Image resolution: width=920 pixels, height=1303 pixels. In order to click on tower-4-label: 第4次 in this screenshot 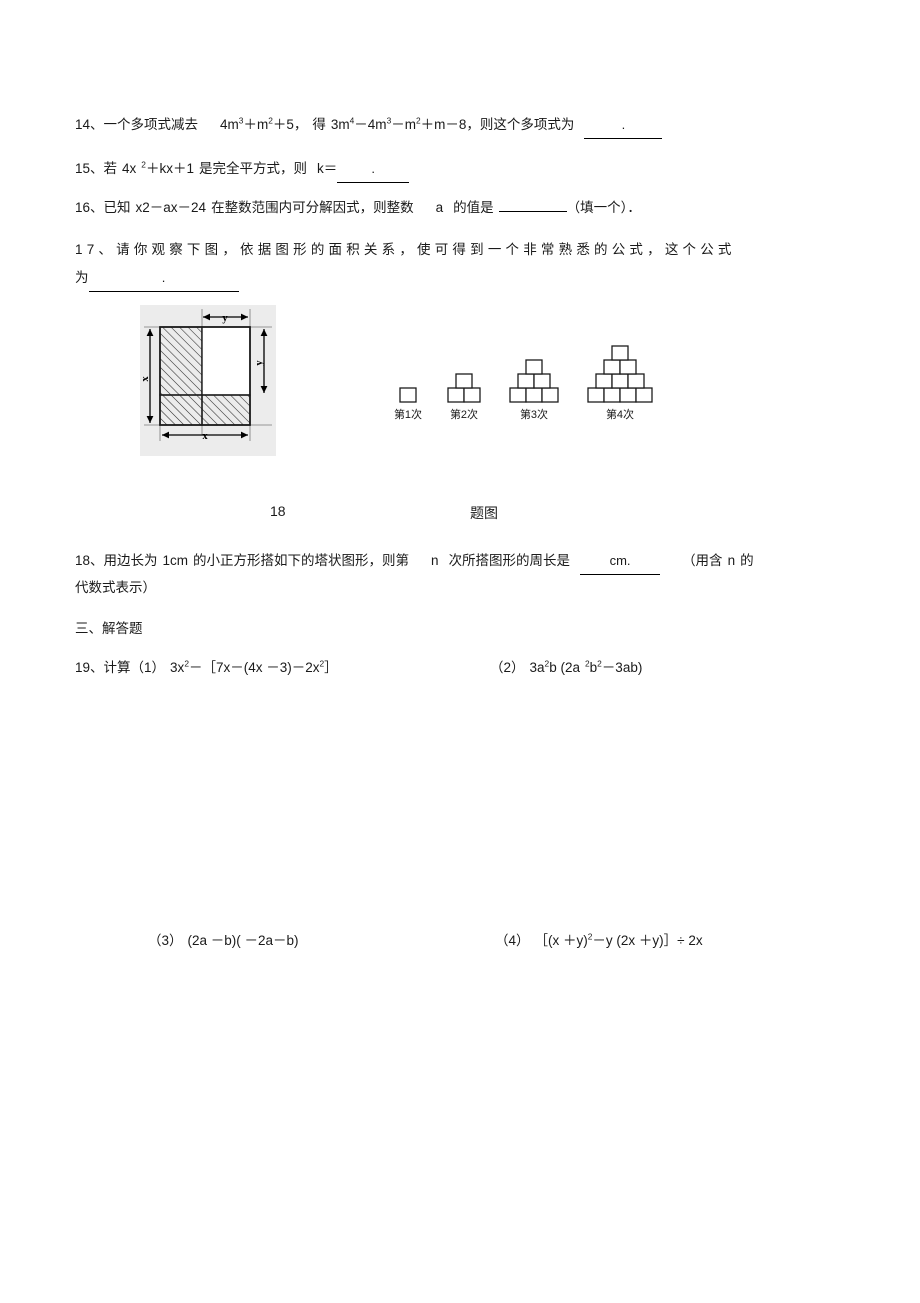, I will do `click(620, 414)`.